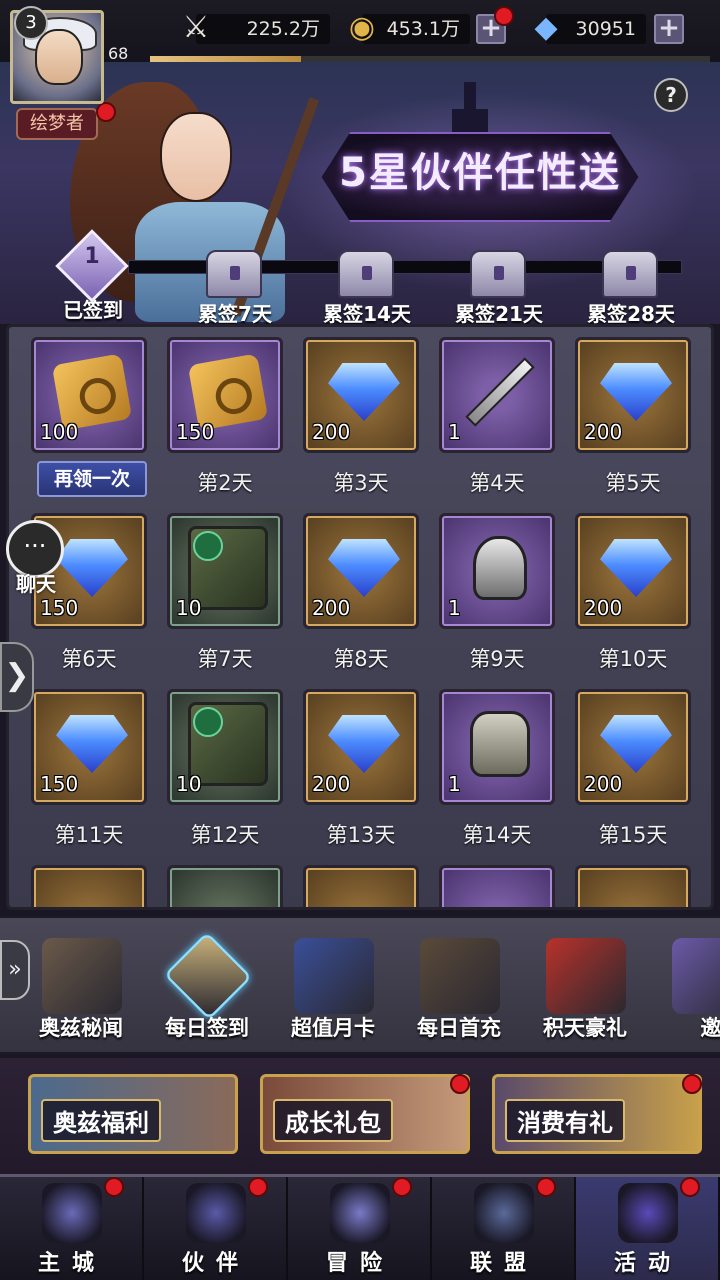  I want to click on tab-crystal: 邀, so click(684, 987).